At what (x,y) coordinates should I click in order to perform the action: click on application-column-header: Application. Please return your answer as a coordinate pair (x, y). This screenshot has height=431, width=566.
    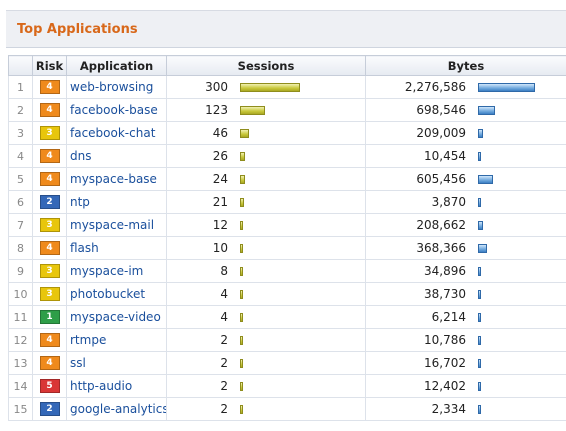
    Looking at the image, I should click on (116, 65).